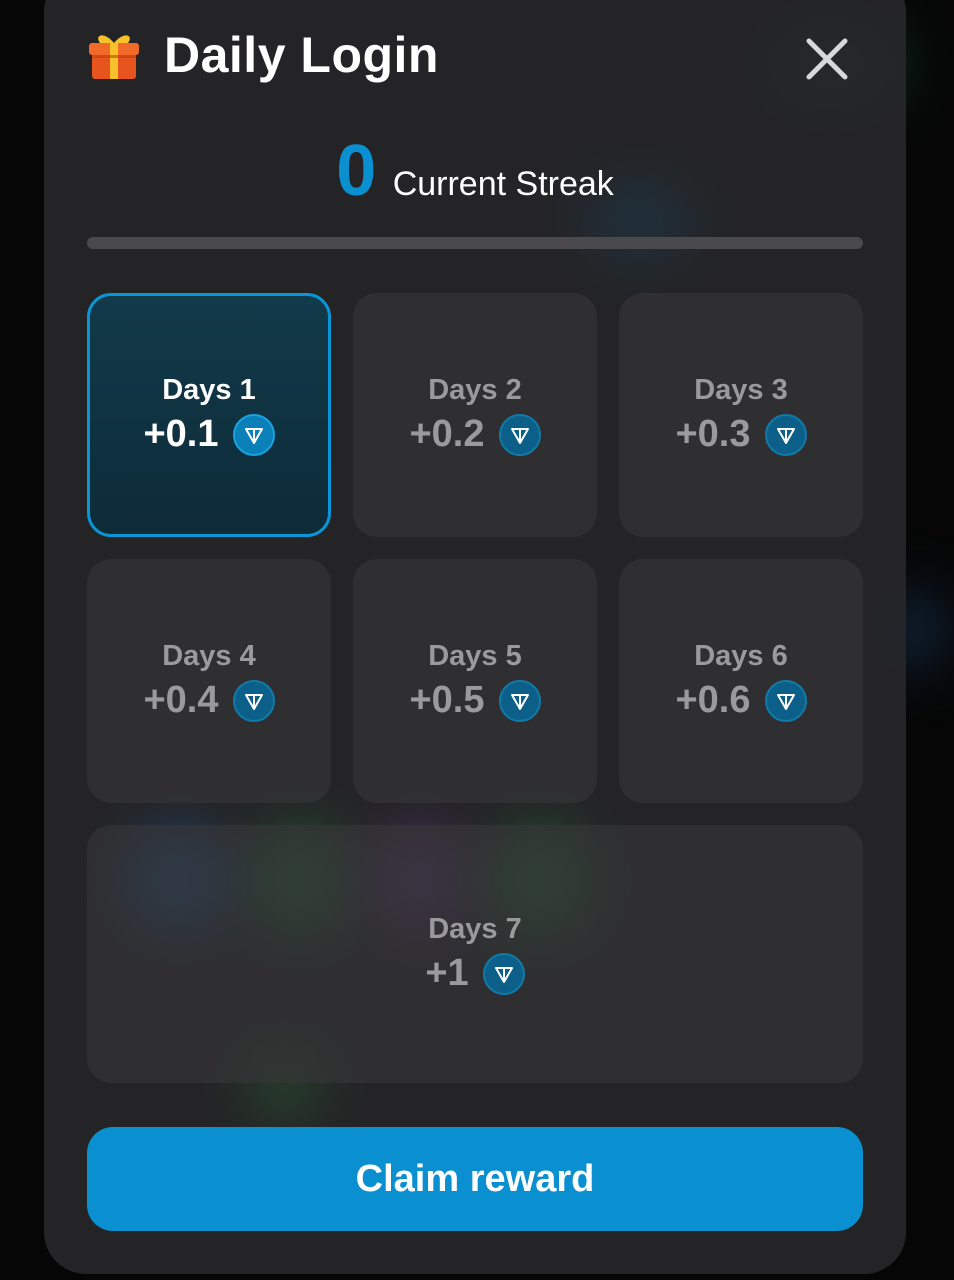 The height and width of the screenshot is (1280, 954). I want to click on day-label: Days 1, so click(209, 390).